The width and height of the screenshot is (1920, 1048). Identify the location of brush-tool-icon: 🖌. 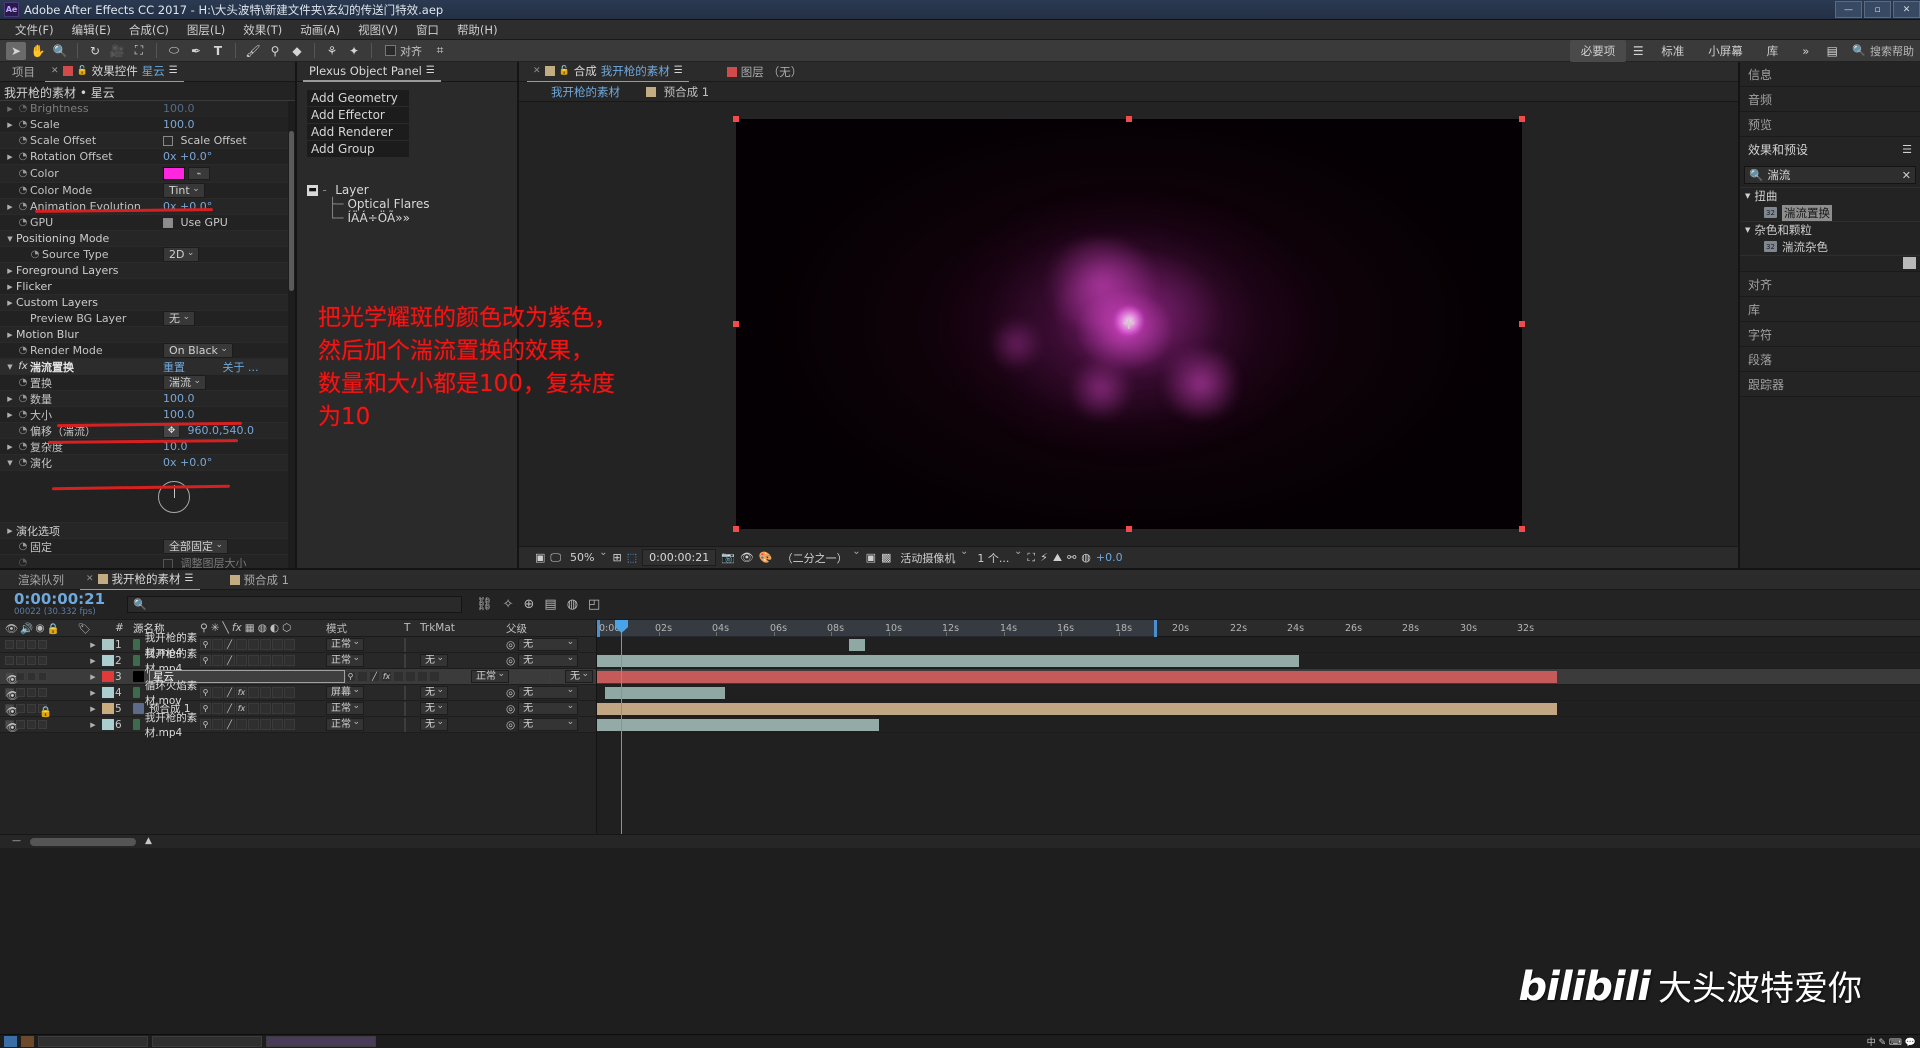
(253, 51).